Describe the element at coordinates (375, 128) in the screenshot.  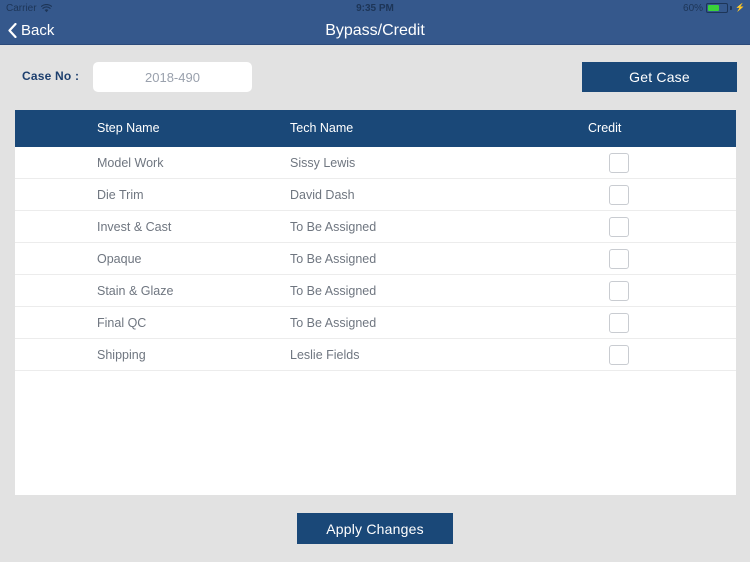
I see `table-header-row: Step Name Tech Name Credit` at that location.